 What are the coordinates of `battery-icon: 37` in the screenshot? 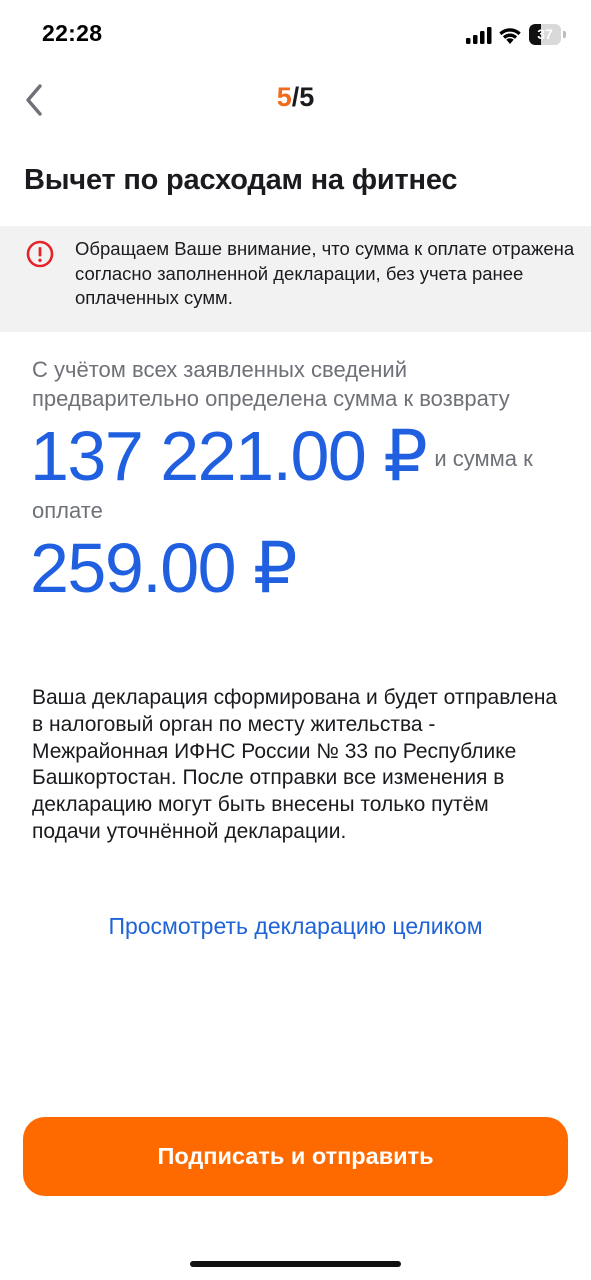 It's located at (548, 34).